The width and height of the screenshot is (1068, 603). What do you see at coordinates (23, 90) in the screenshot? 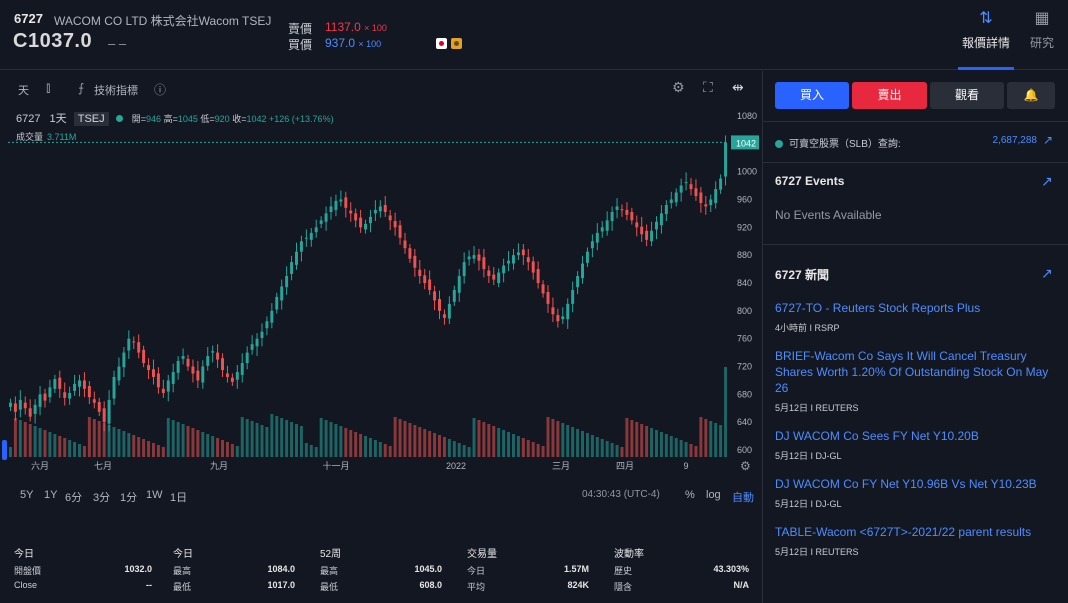
I see `interval-selector: 天` at bounding box center [23, 90].